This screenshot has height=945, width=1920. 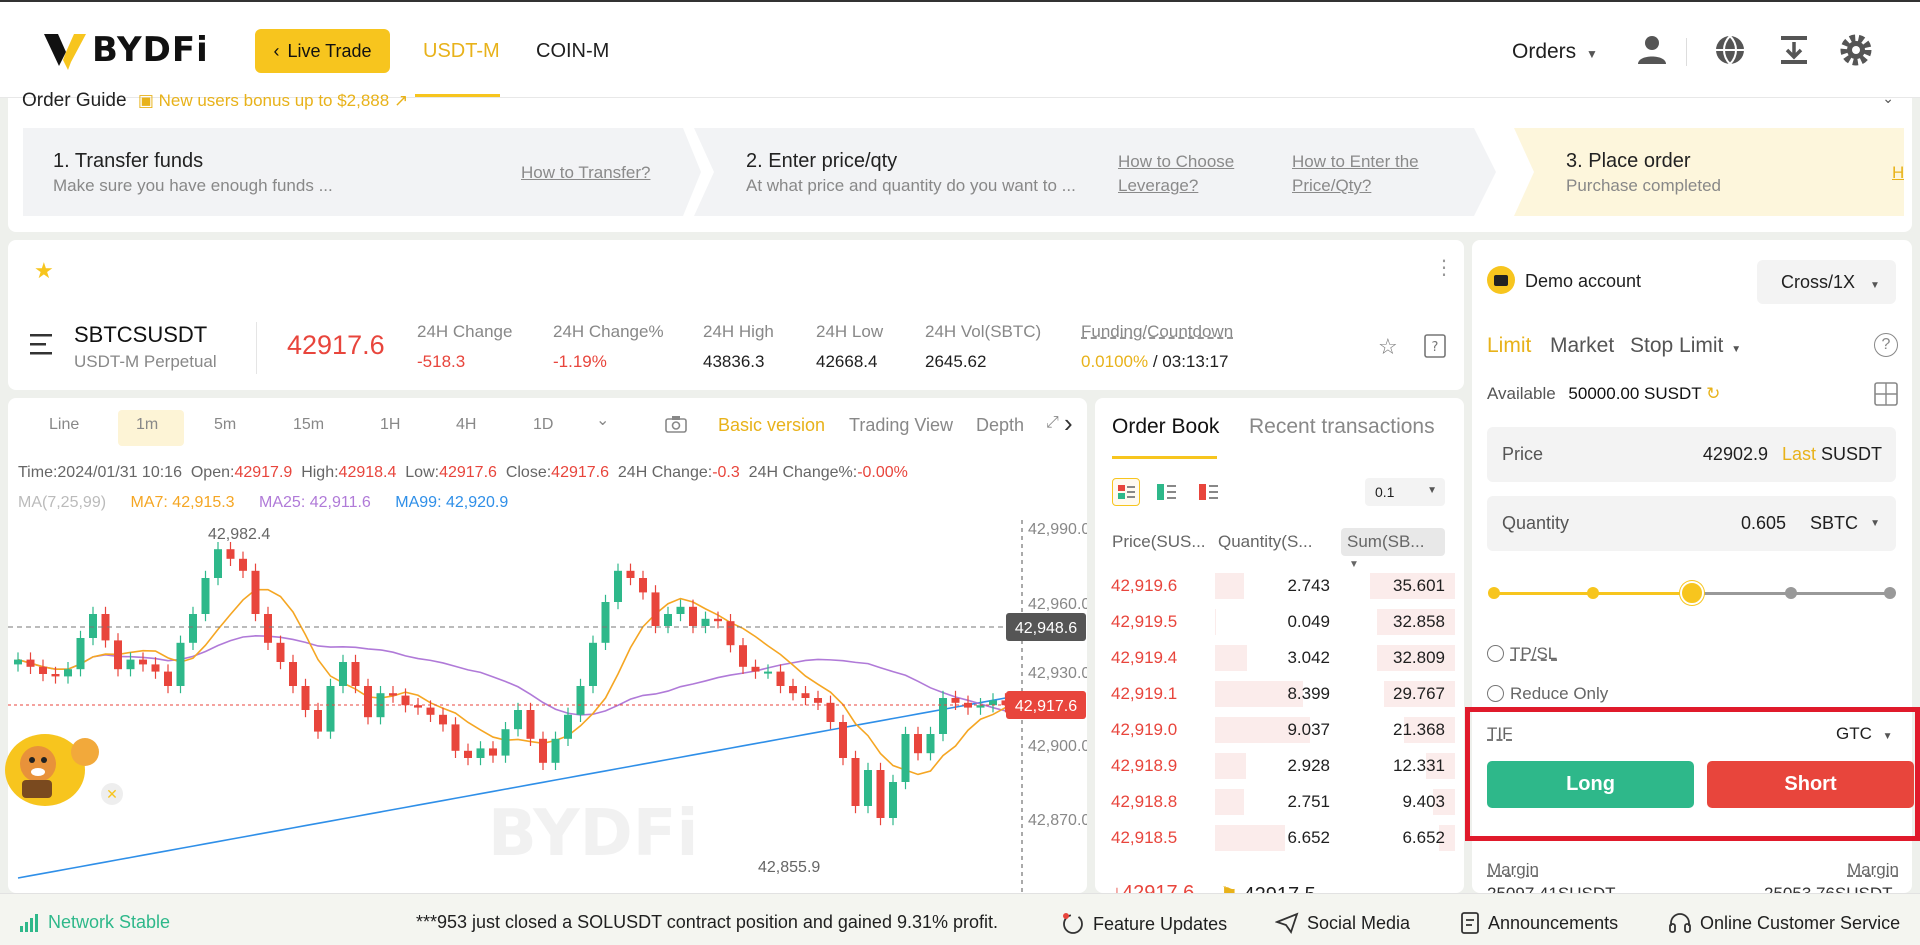 I want to click on feature-updates-link: Feature Updates, so click(x=1144, y=924).